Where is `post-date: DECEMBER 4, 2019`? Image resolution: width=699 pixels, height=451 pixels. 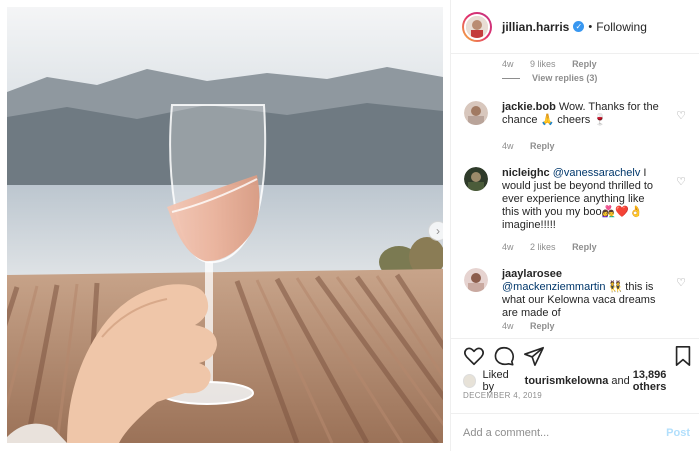
post-date: DECEMBER 4, 2019 is located at coordinates (503, 395).